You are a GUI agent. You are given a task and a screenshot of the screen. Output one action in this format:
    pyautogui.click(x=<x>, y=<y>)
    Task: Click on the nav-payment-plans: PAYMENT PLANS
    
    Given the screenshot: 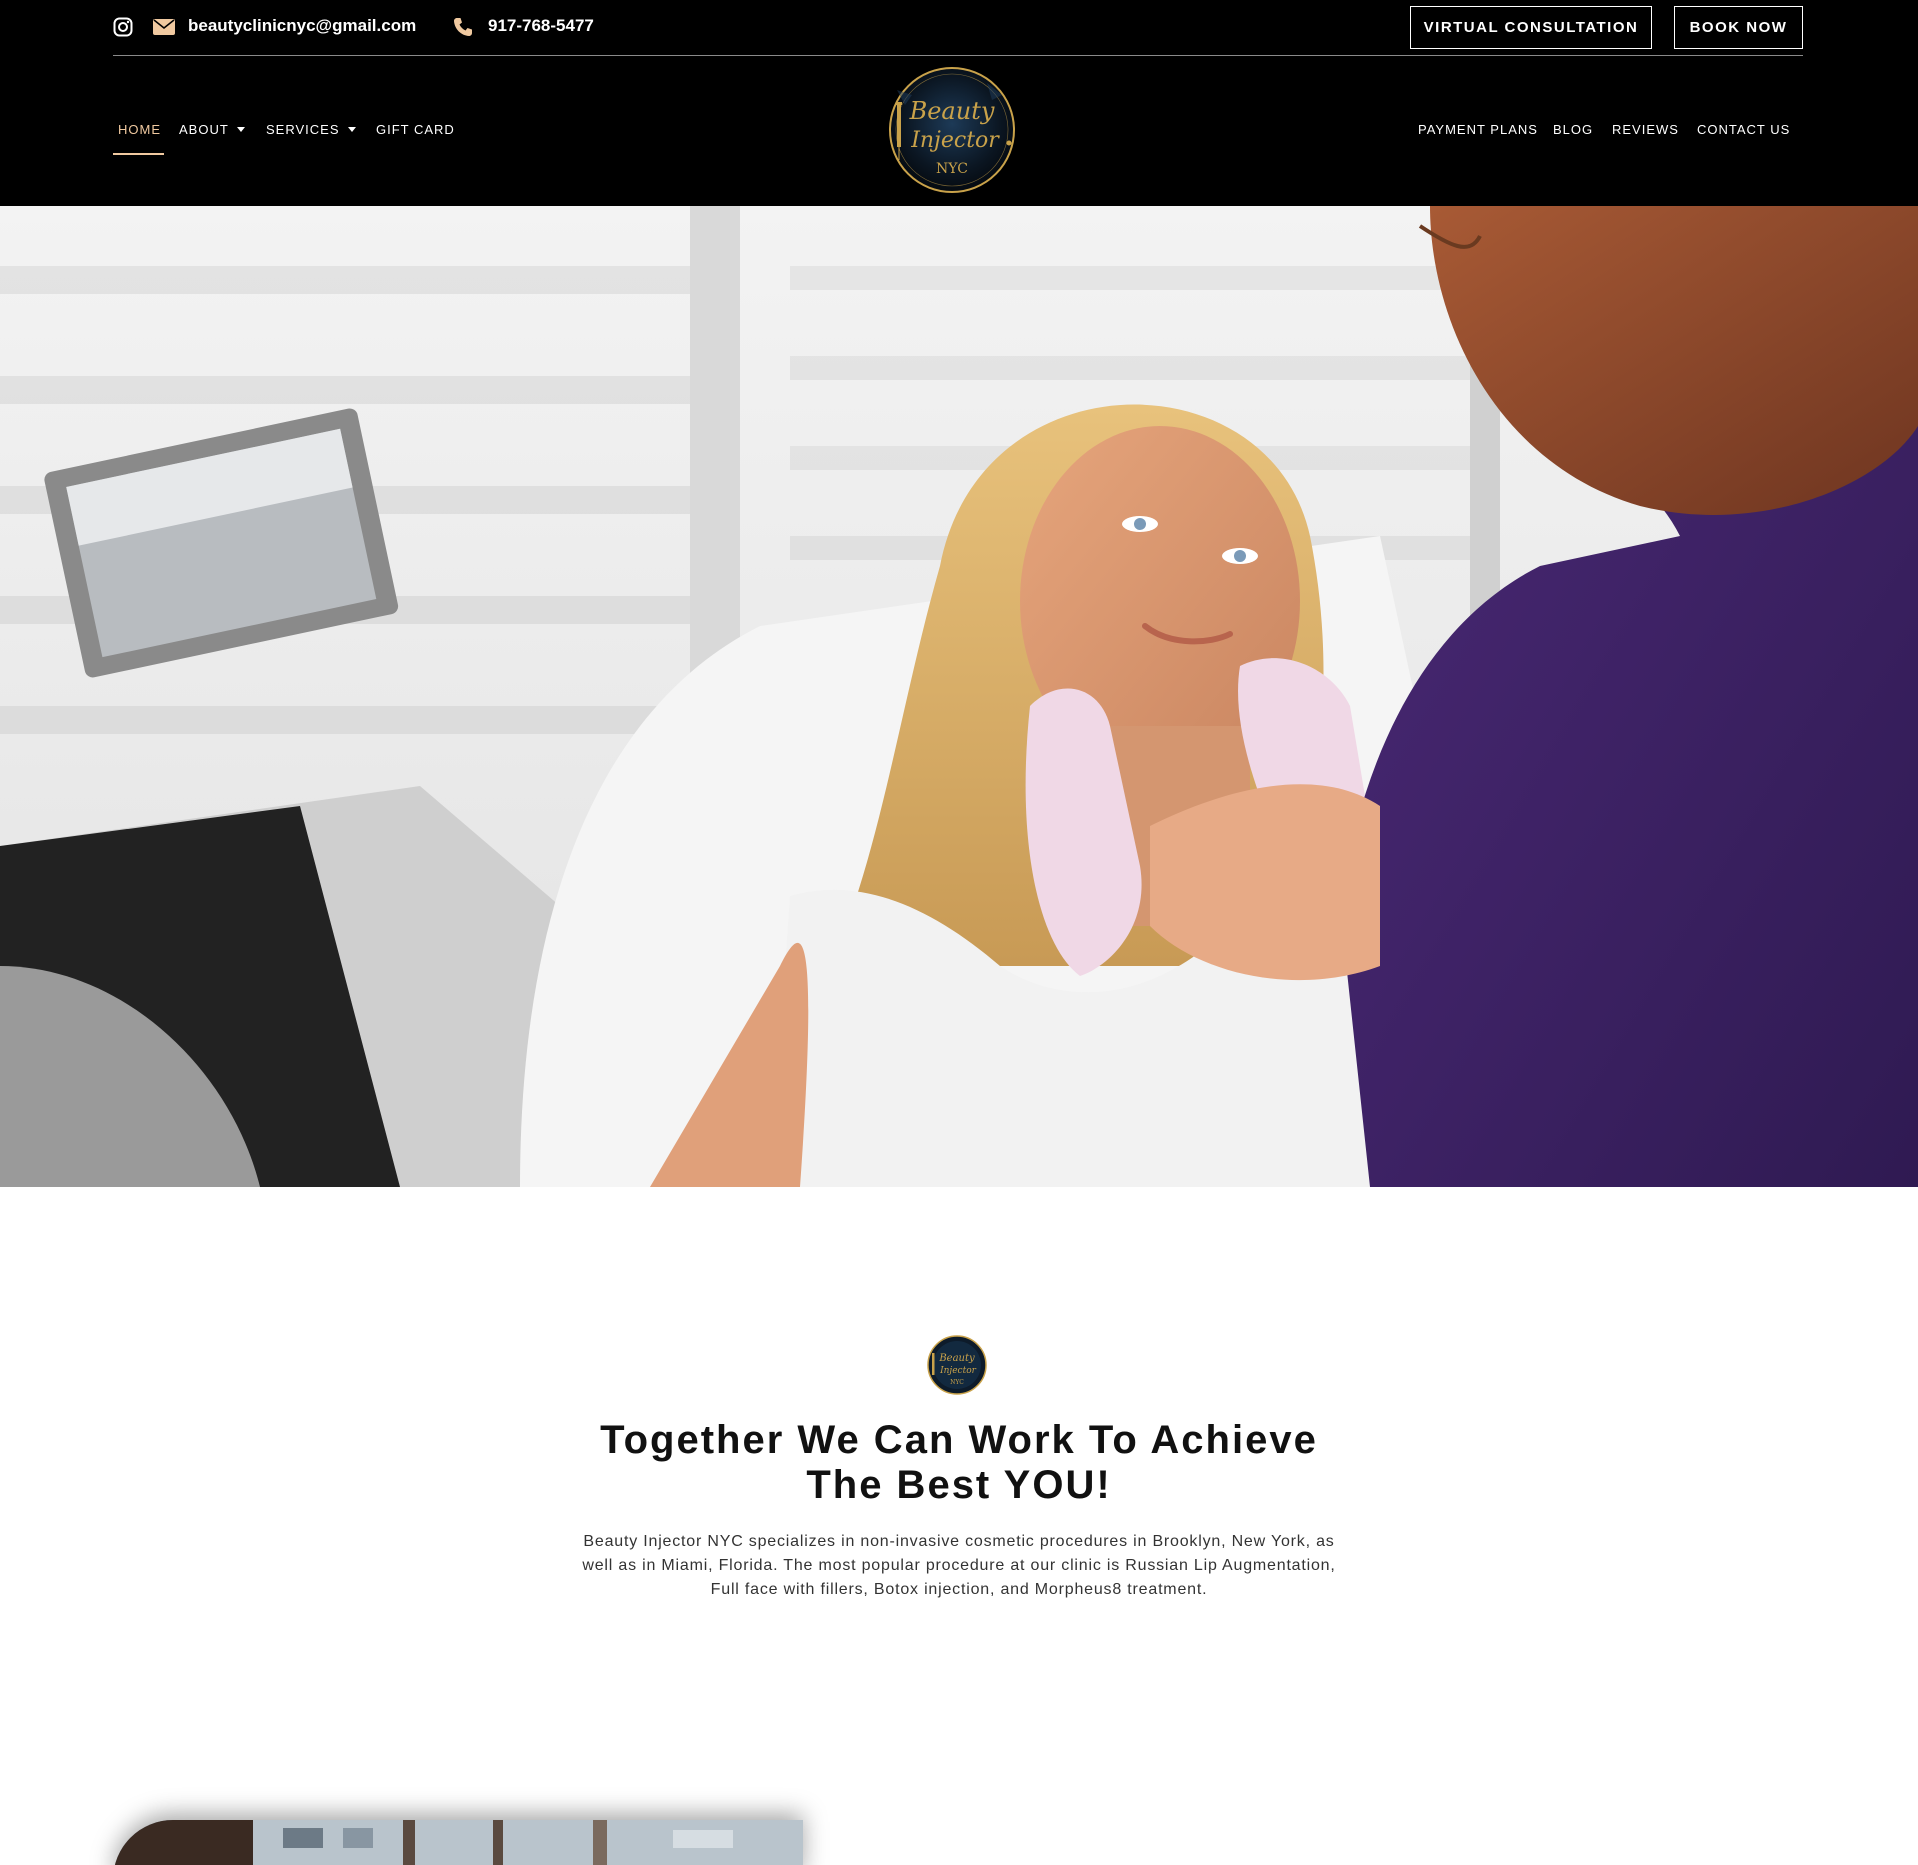 What is the action you would take?
    pyautogui.click(x=1478, y=129)
    